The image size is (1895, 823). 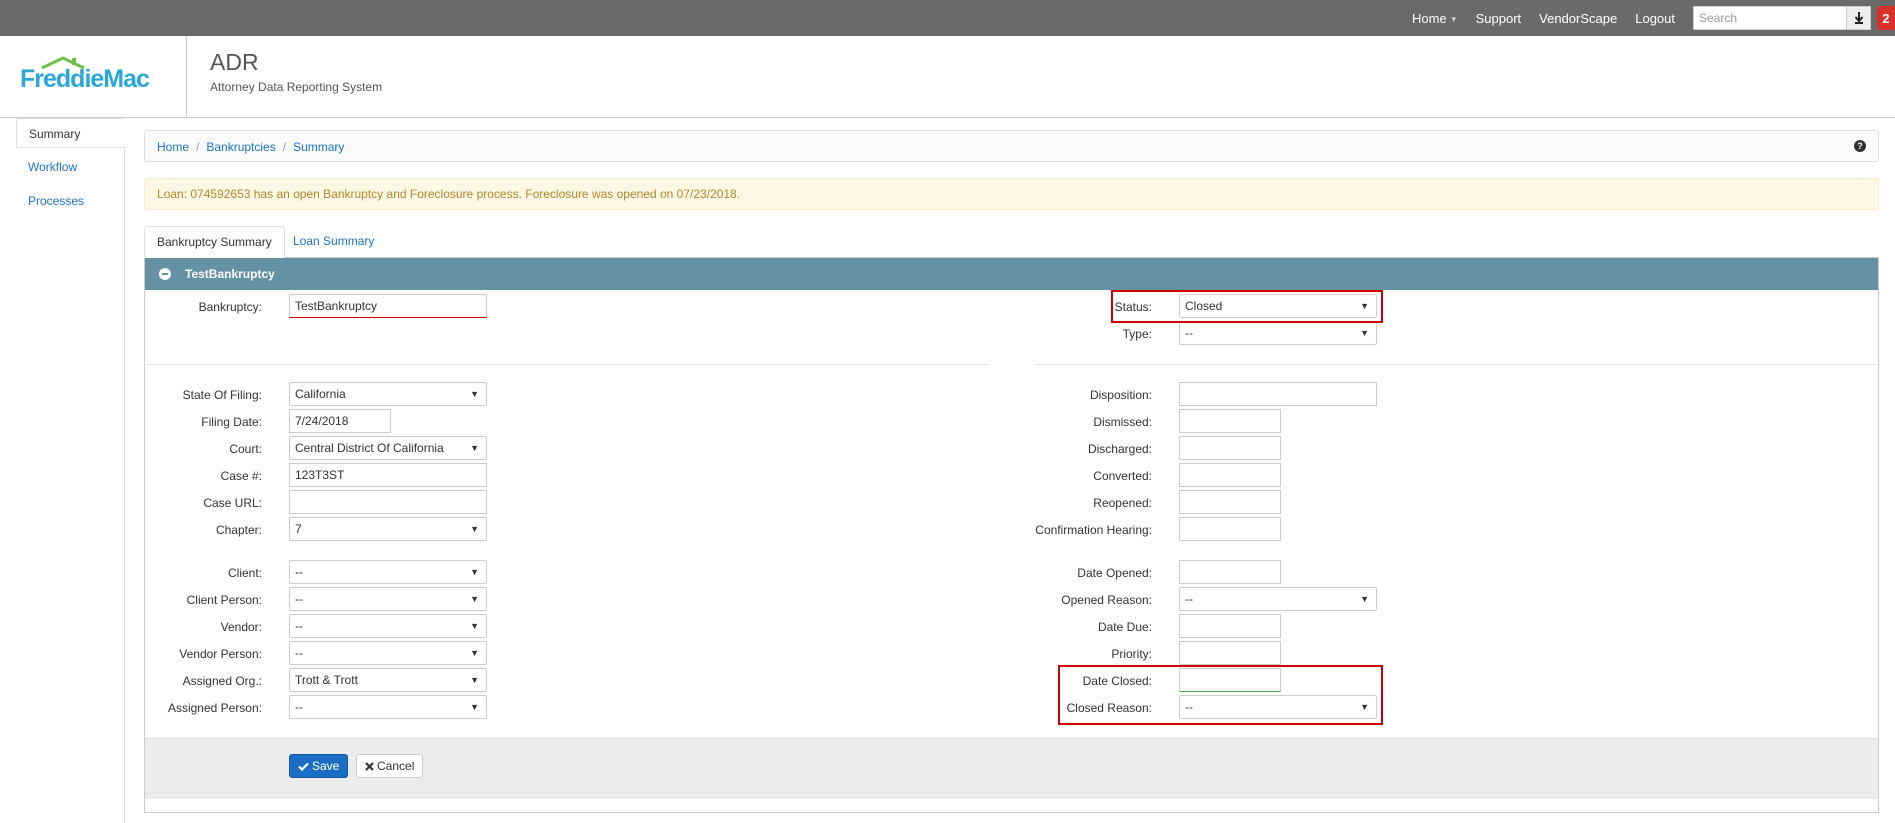 I want to click on state-of-filing-value: California, so click(x=320, y=394).